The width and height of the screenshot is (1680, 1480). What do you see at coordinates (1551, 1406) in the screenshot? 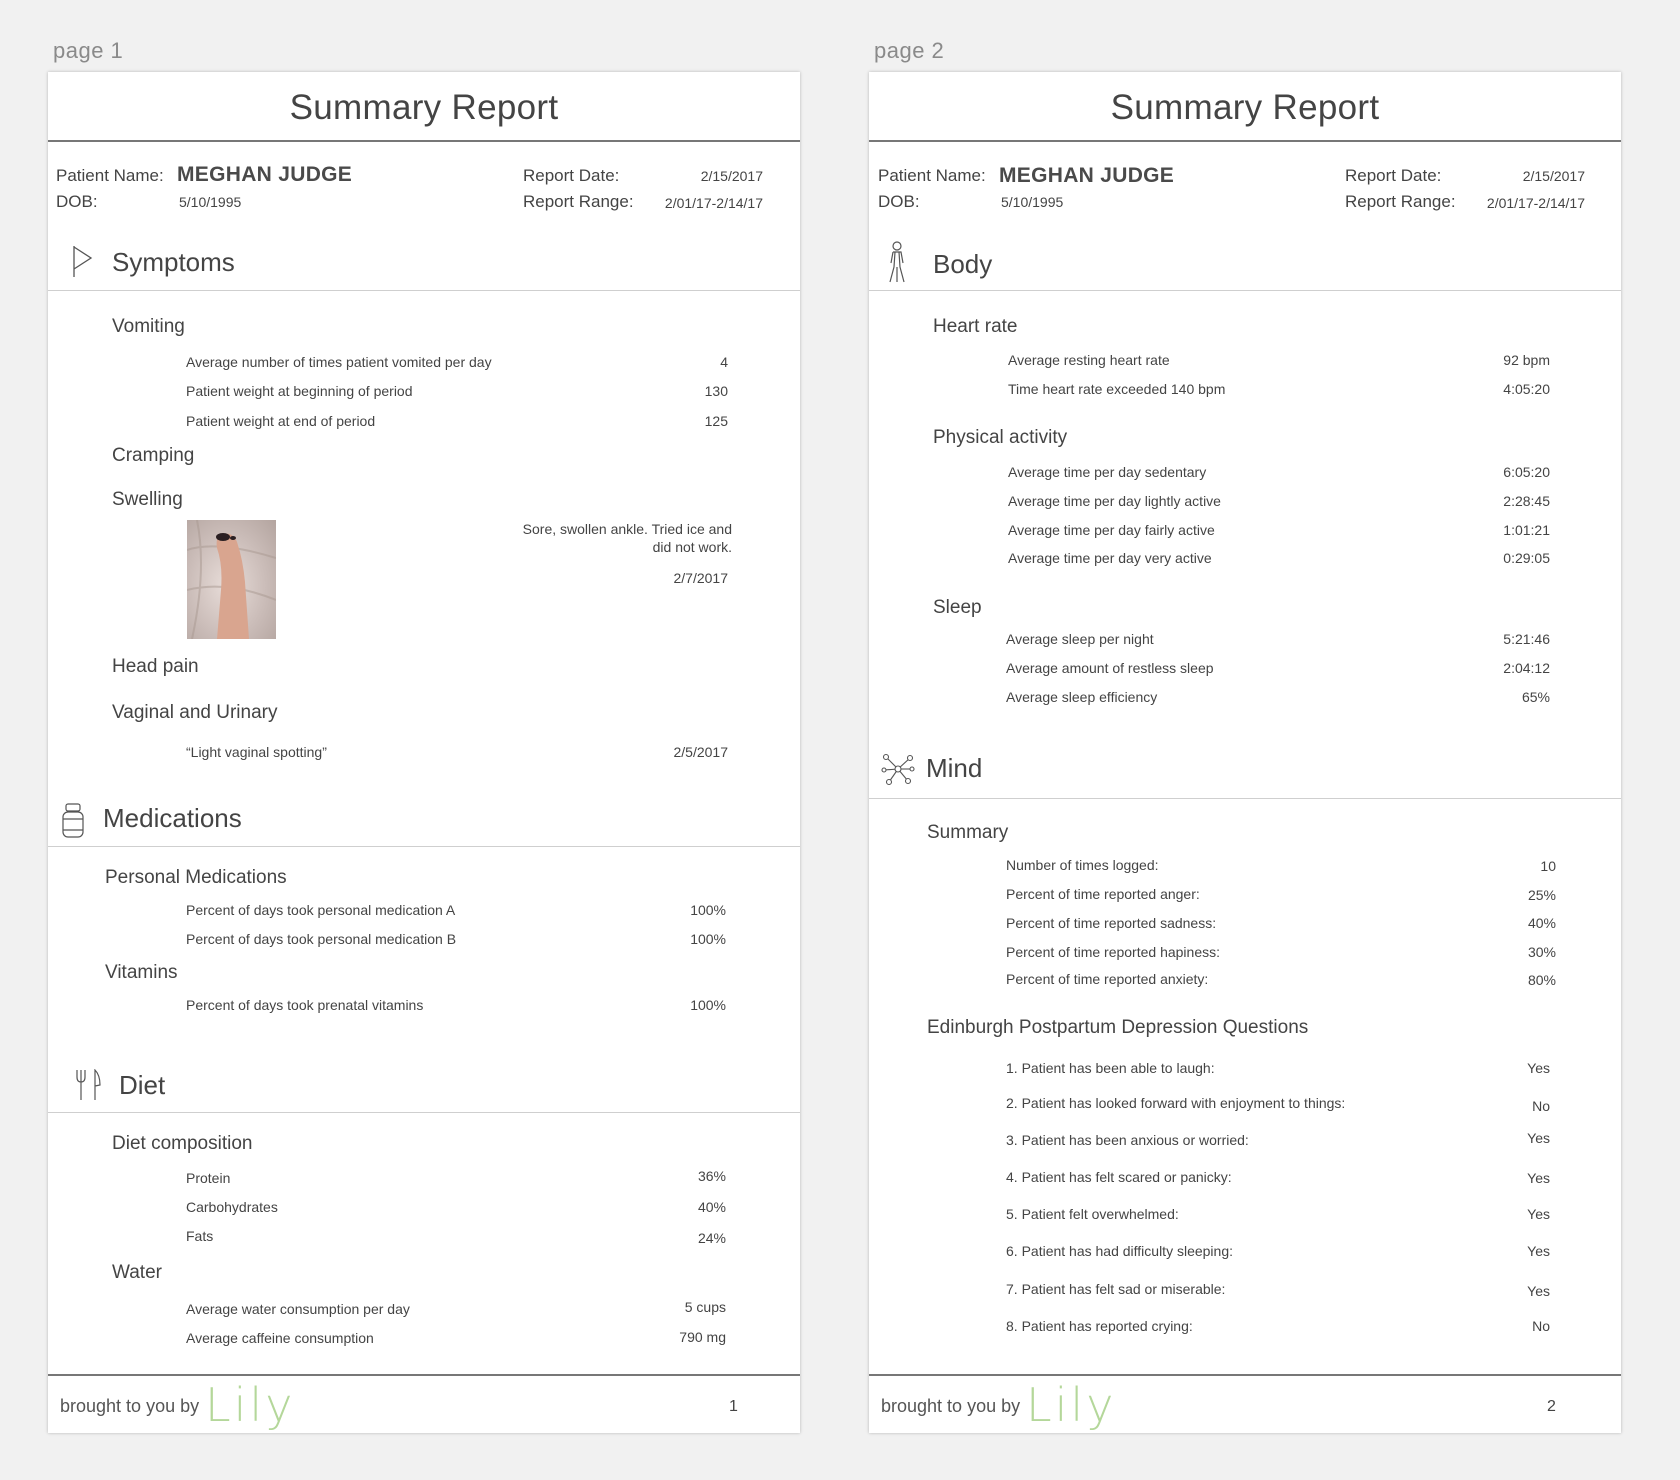
I see `page-number: 2` at bounding box center [1551, 1406].